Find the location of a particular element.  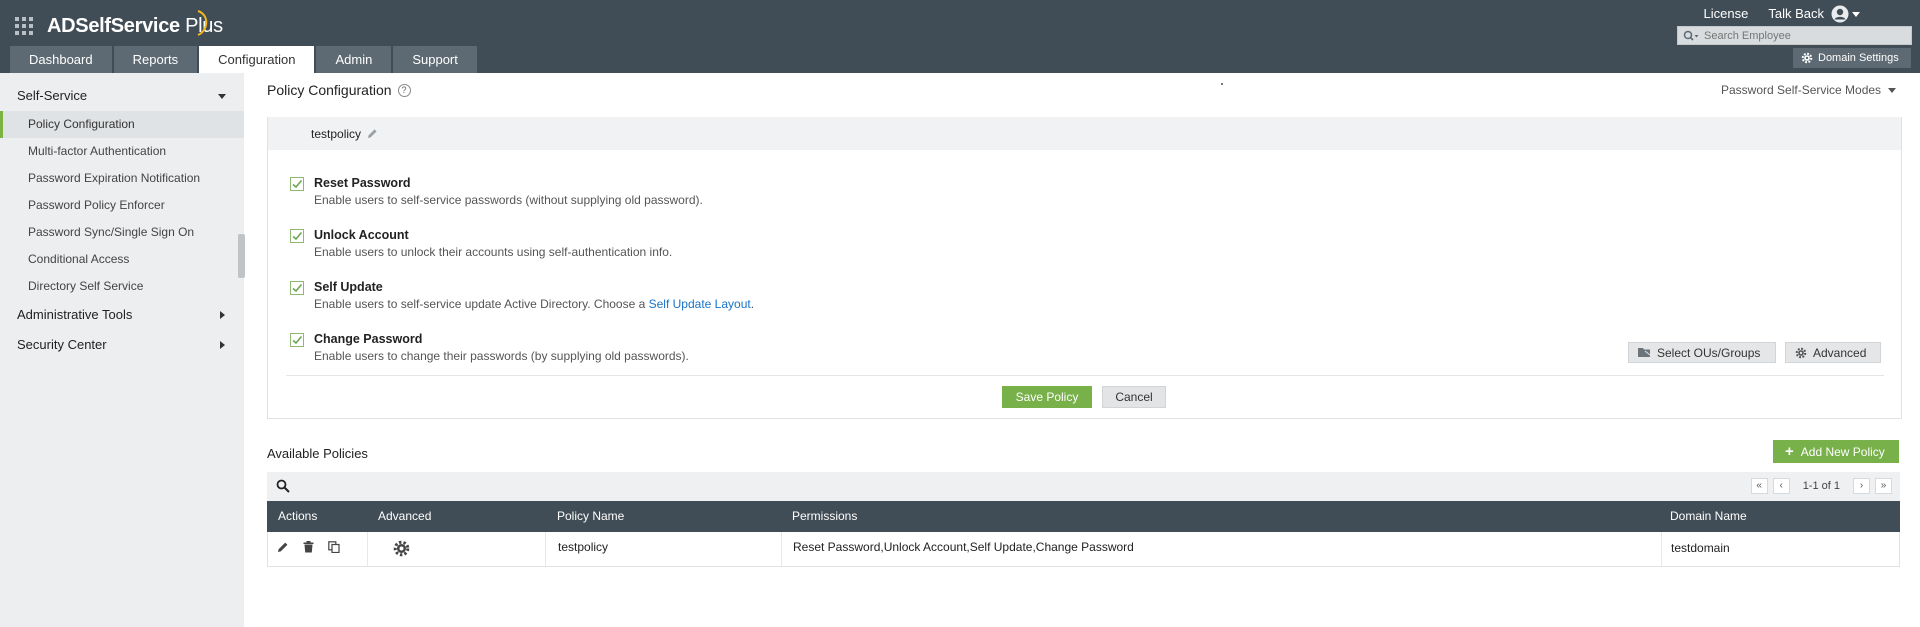

column-header-advanced: Advanced is located at coordinates (405, 516).